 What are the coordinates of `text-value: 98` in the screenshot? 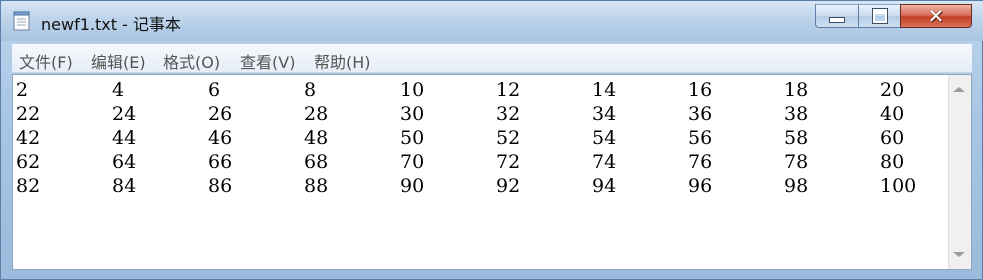 It's located at (796, 186).